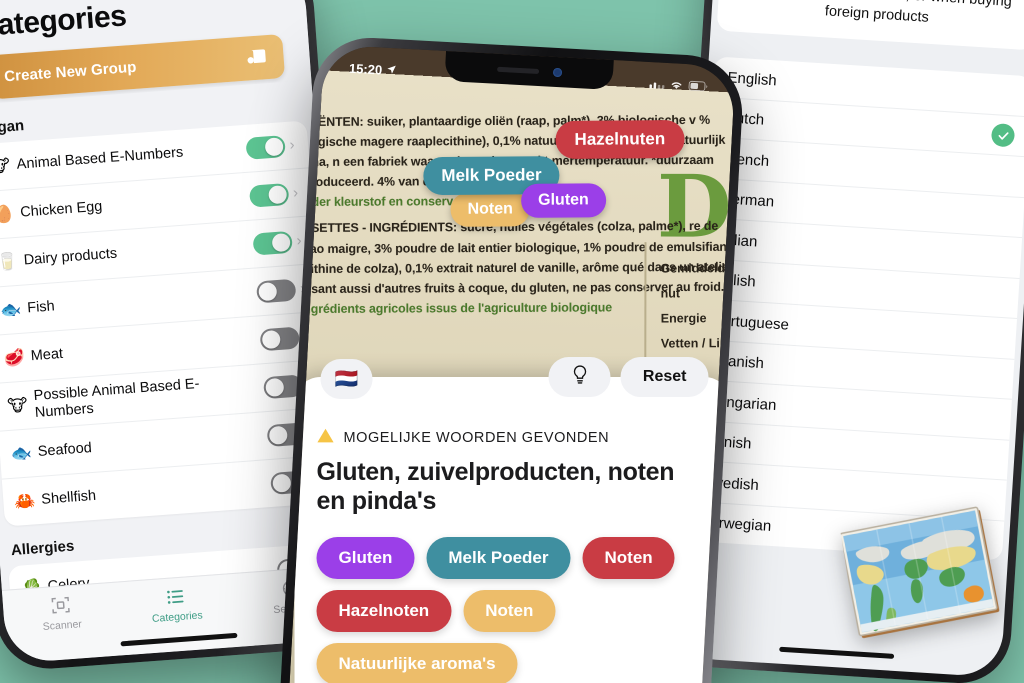 This screenshot has width=1024, height=683. I want to click on front-camera, so click(557, 72).